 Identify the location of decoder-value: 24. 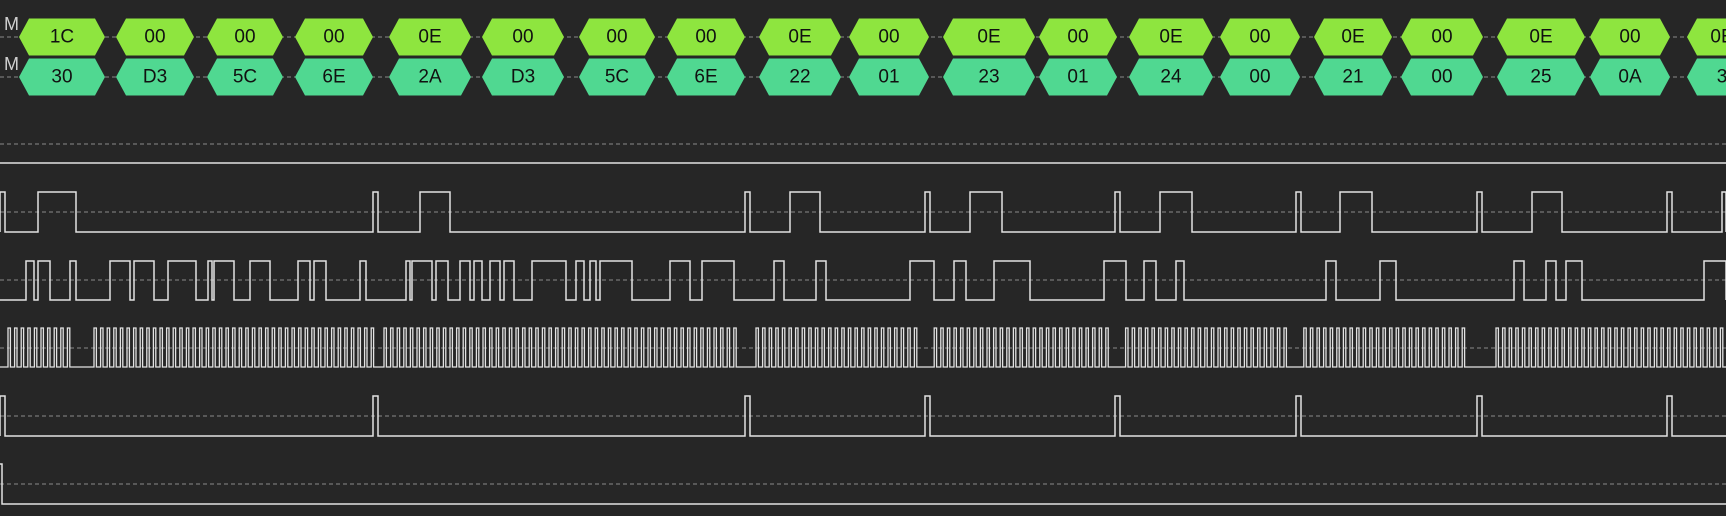
(1171, 77).